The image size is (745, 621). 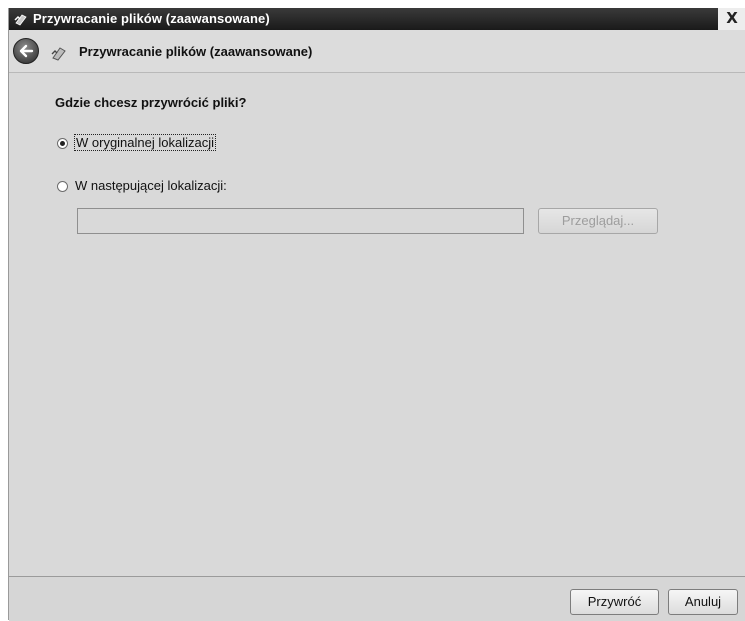 What do you see at coordinates (151, 102) in the screenshot?
I see `location-question: Gdzie chcesz przywrócić pliki?` at bounding box center [151, 102].